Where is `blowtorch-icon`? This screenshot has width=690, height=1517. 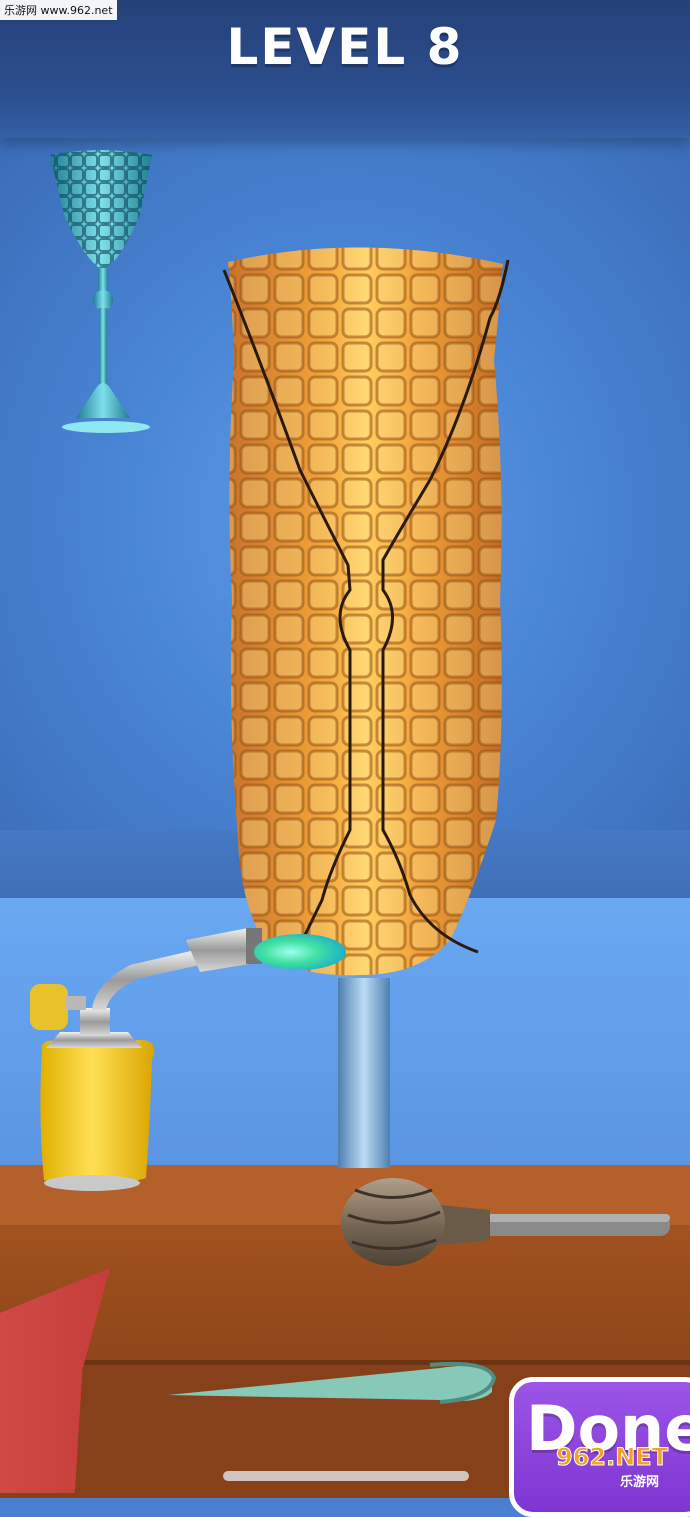 blowtorch-icon is located at coordinates (146, 1059).